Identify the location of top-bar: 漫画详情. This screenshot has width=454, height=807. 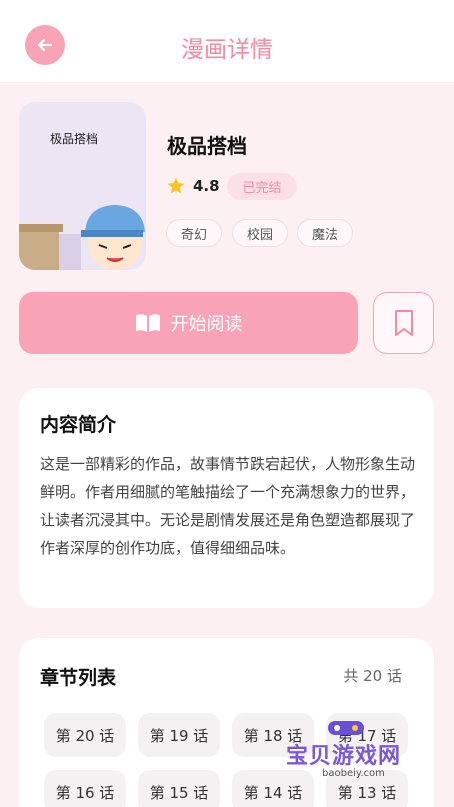
(227, 41).